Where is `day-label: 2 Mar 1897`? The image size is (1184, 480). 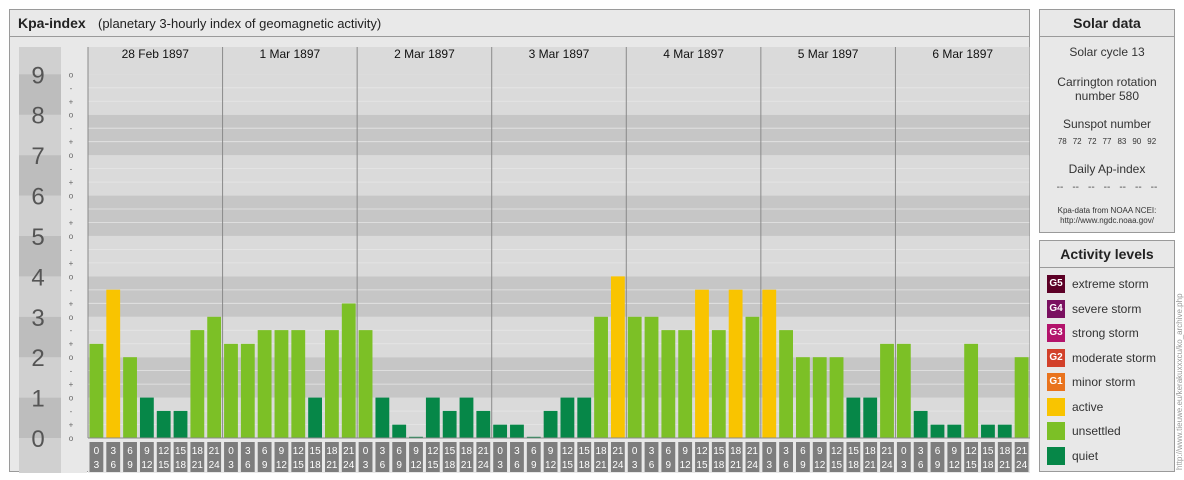
day-label: 2 Mar 1897 is located at coordinates (424, 54).